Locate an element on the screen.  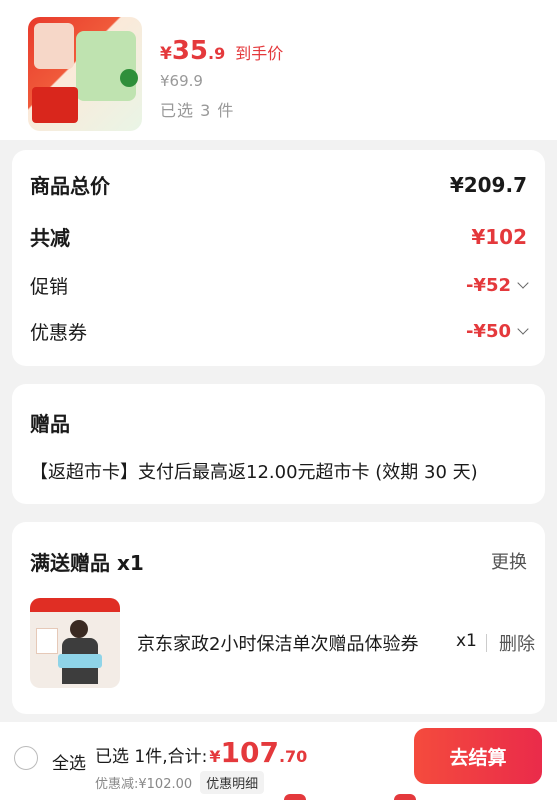
thumb-header-band is located at coordinates (75, 605).